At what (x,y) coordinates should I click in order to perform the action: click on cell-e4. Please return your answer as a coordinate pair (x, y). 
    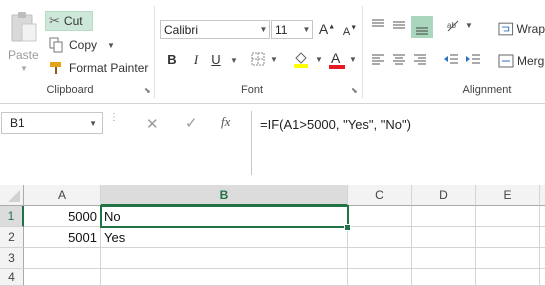
    Looking at the image, I should click on (508, 277).